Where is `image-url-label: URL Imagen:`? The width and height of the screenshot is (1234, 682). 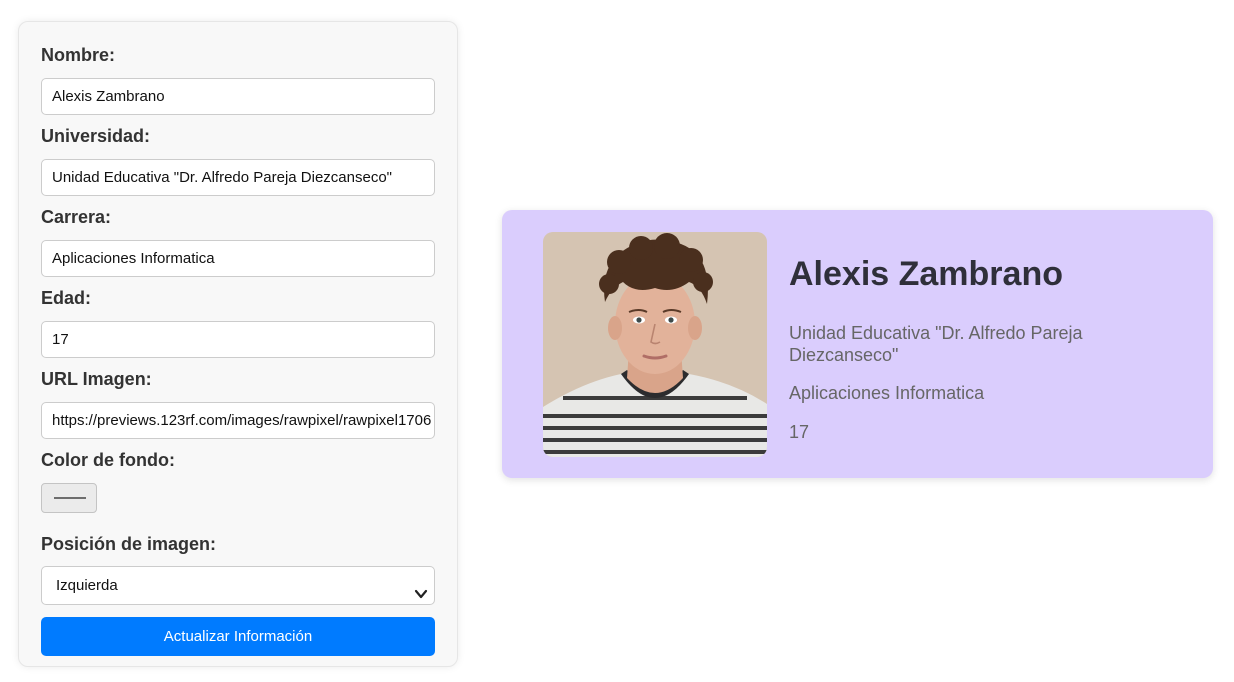 image-url-label: URL Imagen: is located at coordinates (96, 379).